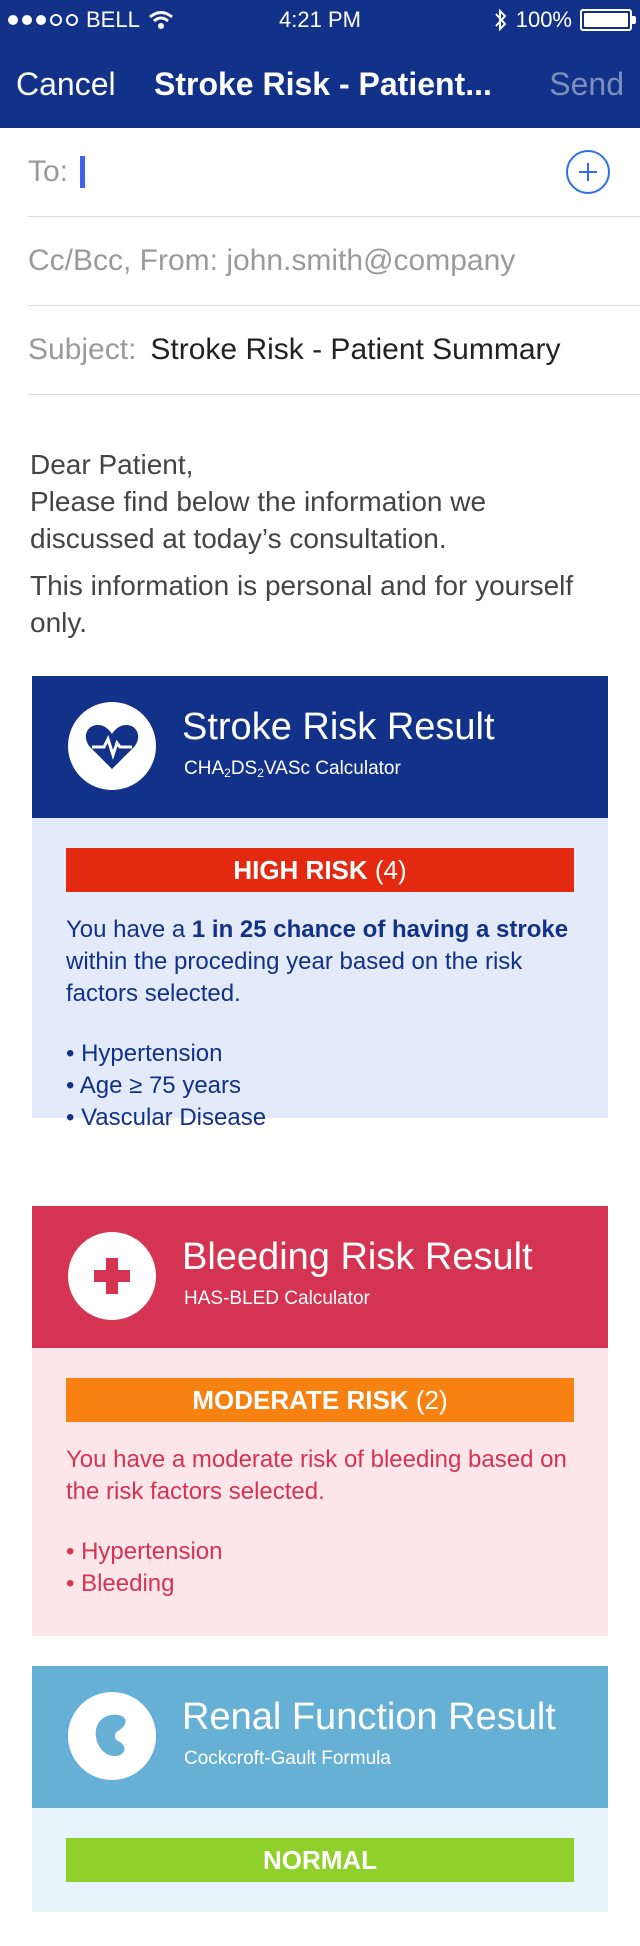 Image resolution: width=640 pixels, height=1946 pixels. I want to click on renal-card-subtitle: Cockcroft-Gault Formula, so click(287, 1758).